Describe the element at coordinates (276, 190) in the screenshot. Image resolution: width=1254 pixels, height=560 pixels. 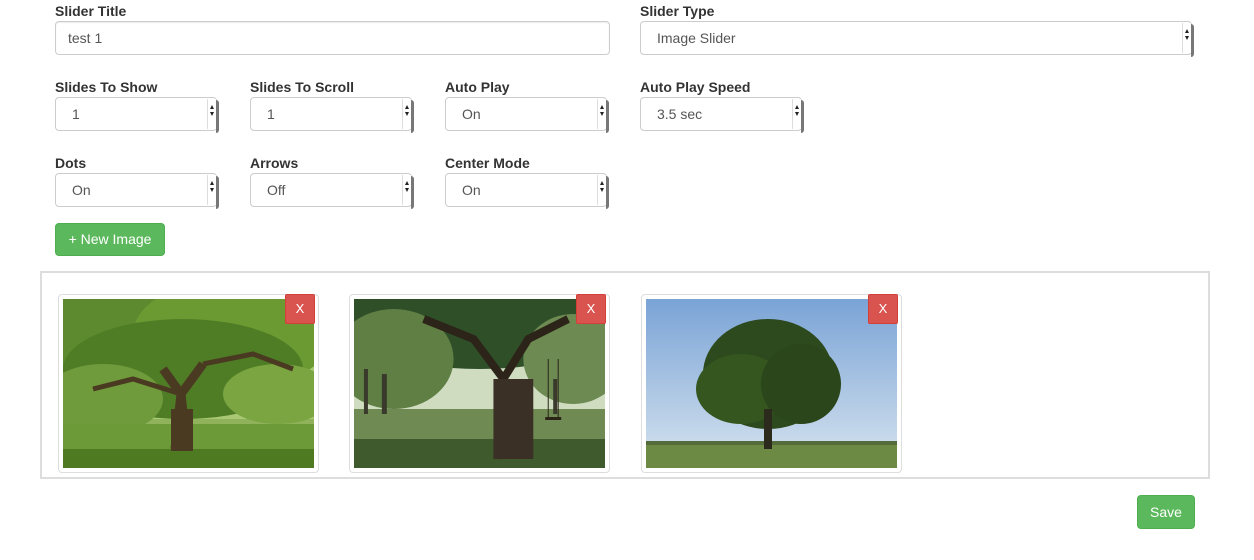
I see `arrows-value: Off` at that location.